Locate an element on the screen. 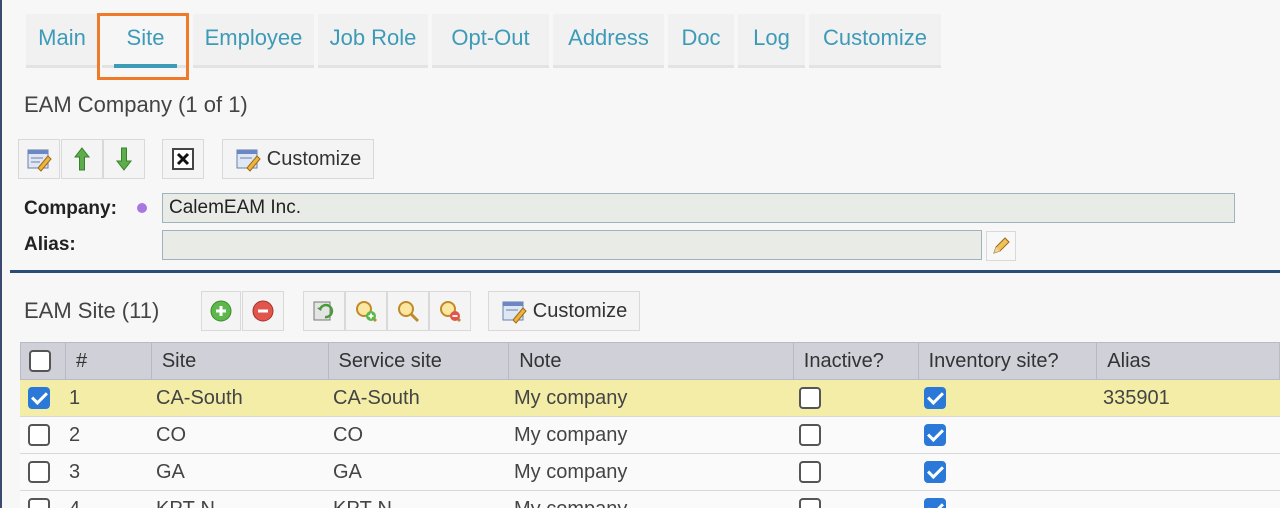 The height and width of the screenshot is (508, 1280). add-button is located at coordinates (221, 311).